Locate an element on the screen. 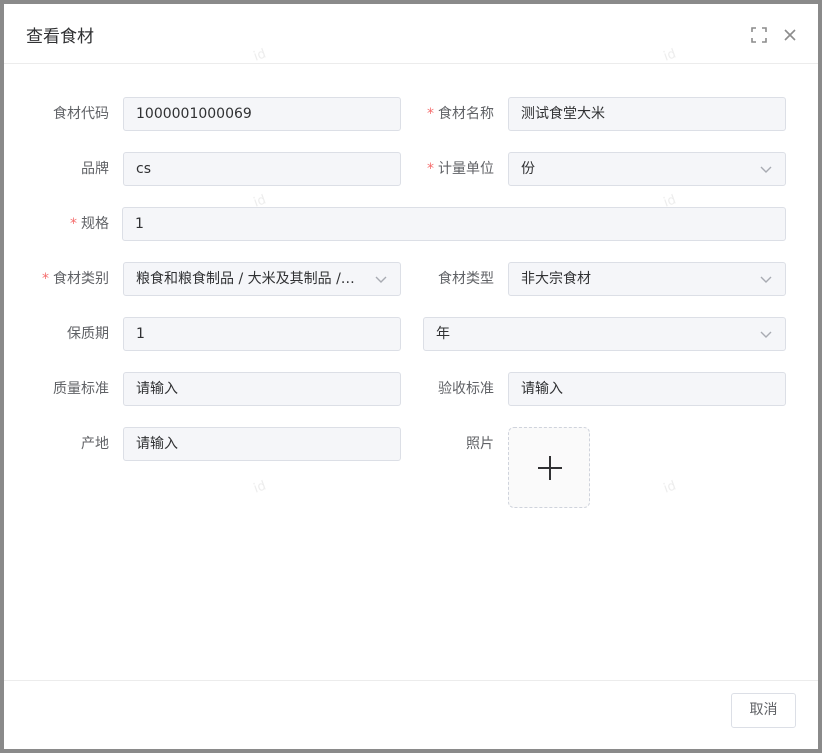 This screenshot has height=753, width=822. plus-icon is located at coordinates (550, 468).